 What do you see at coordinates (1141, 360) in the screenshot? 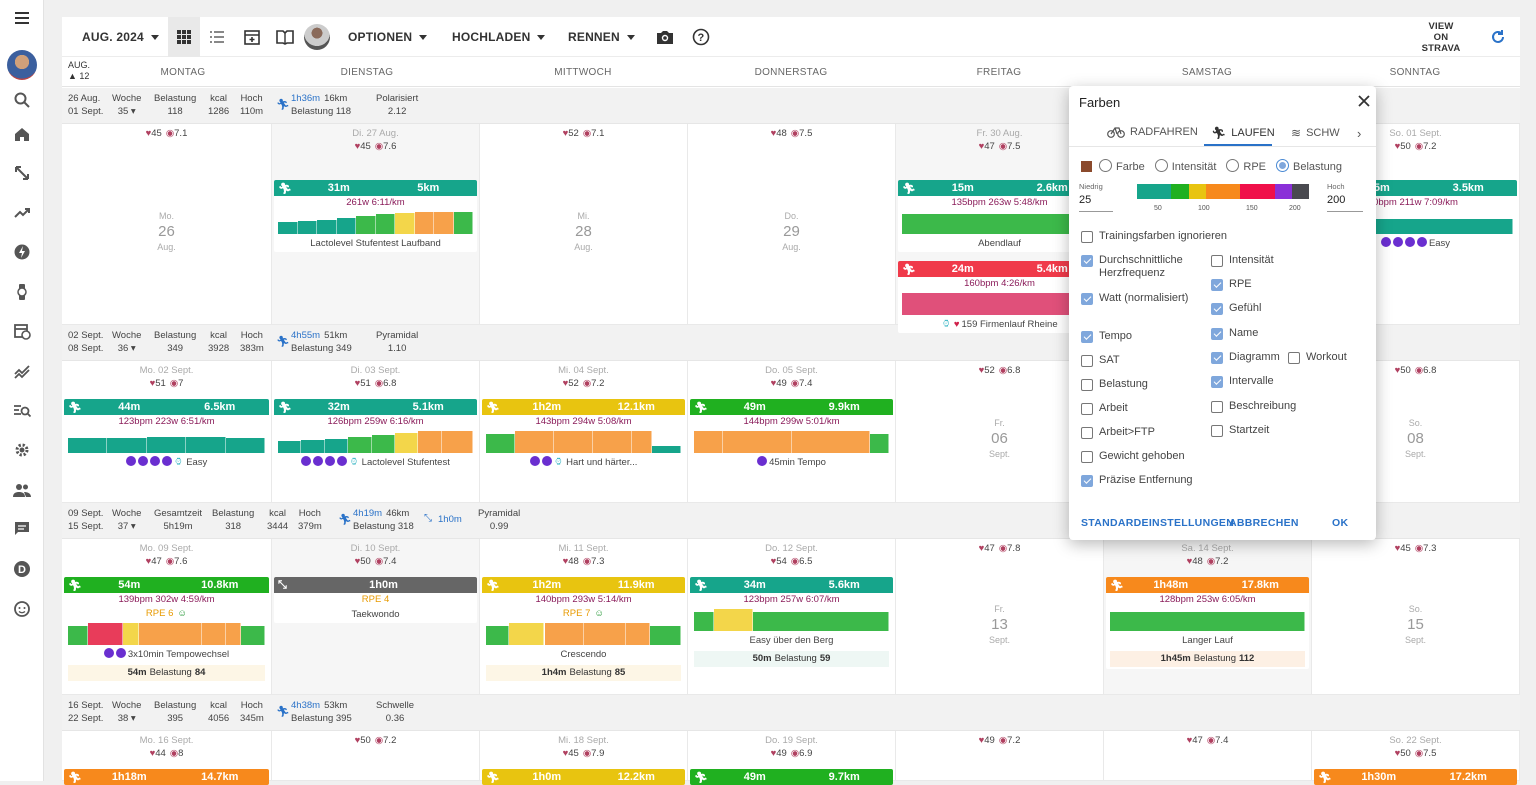
I see `checkbox-3: SAT` at bounding box center [1141, 360].